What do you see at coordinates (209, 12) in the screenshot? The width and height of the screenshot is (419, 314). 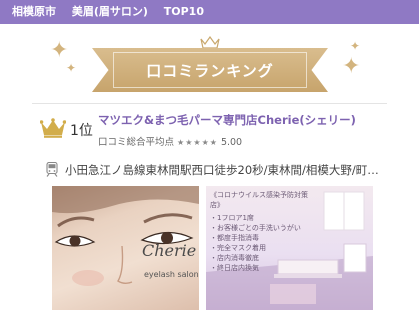 I see `breadcrumb: 相模原市 美眉(眉サロン) TOP10` at bounding box center [209, 12].